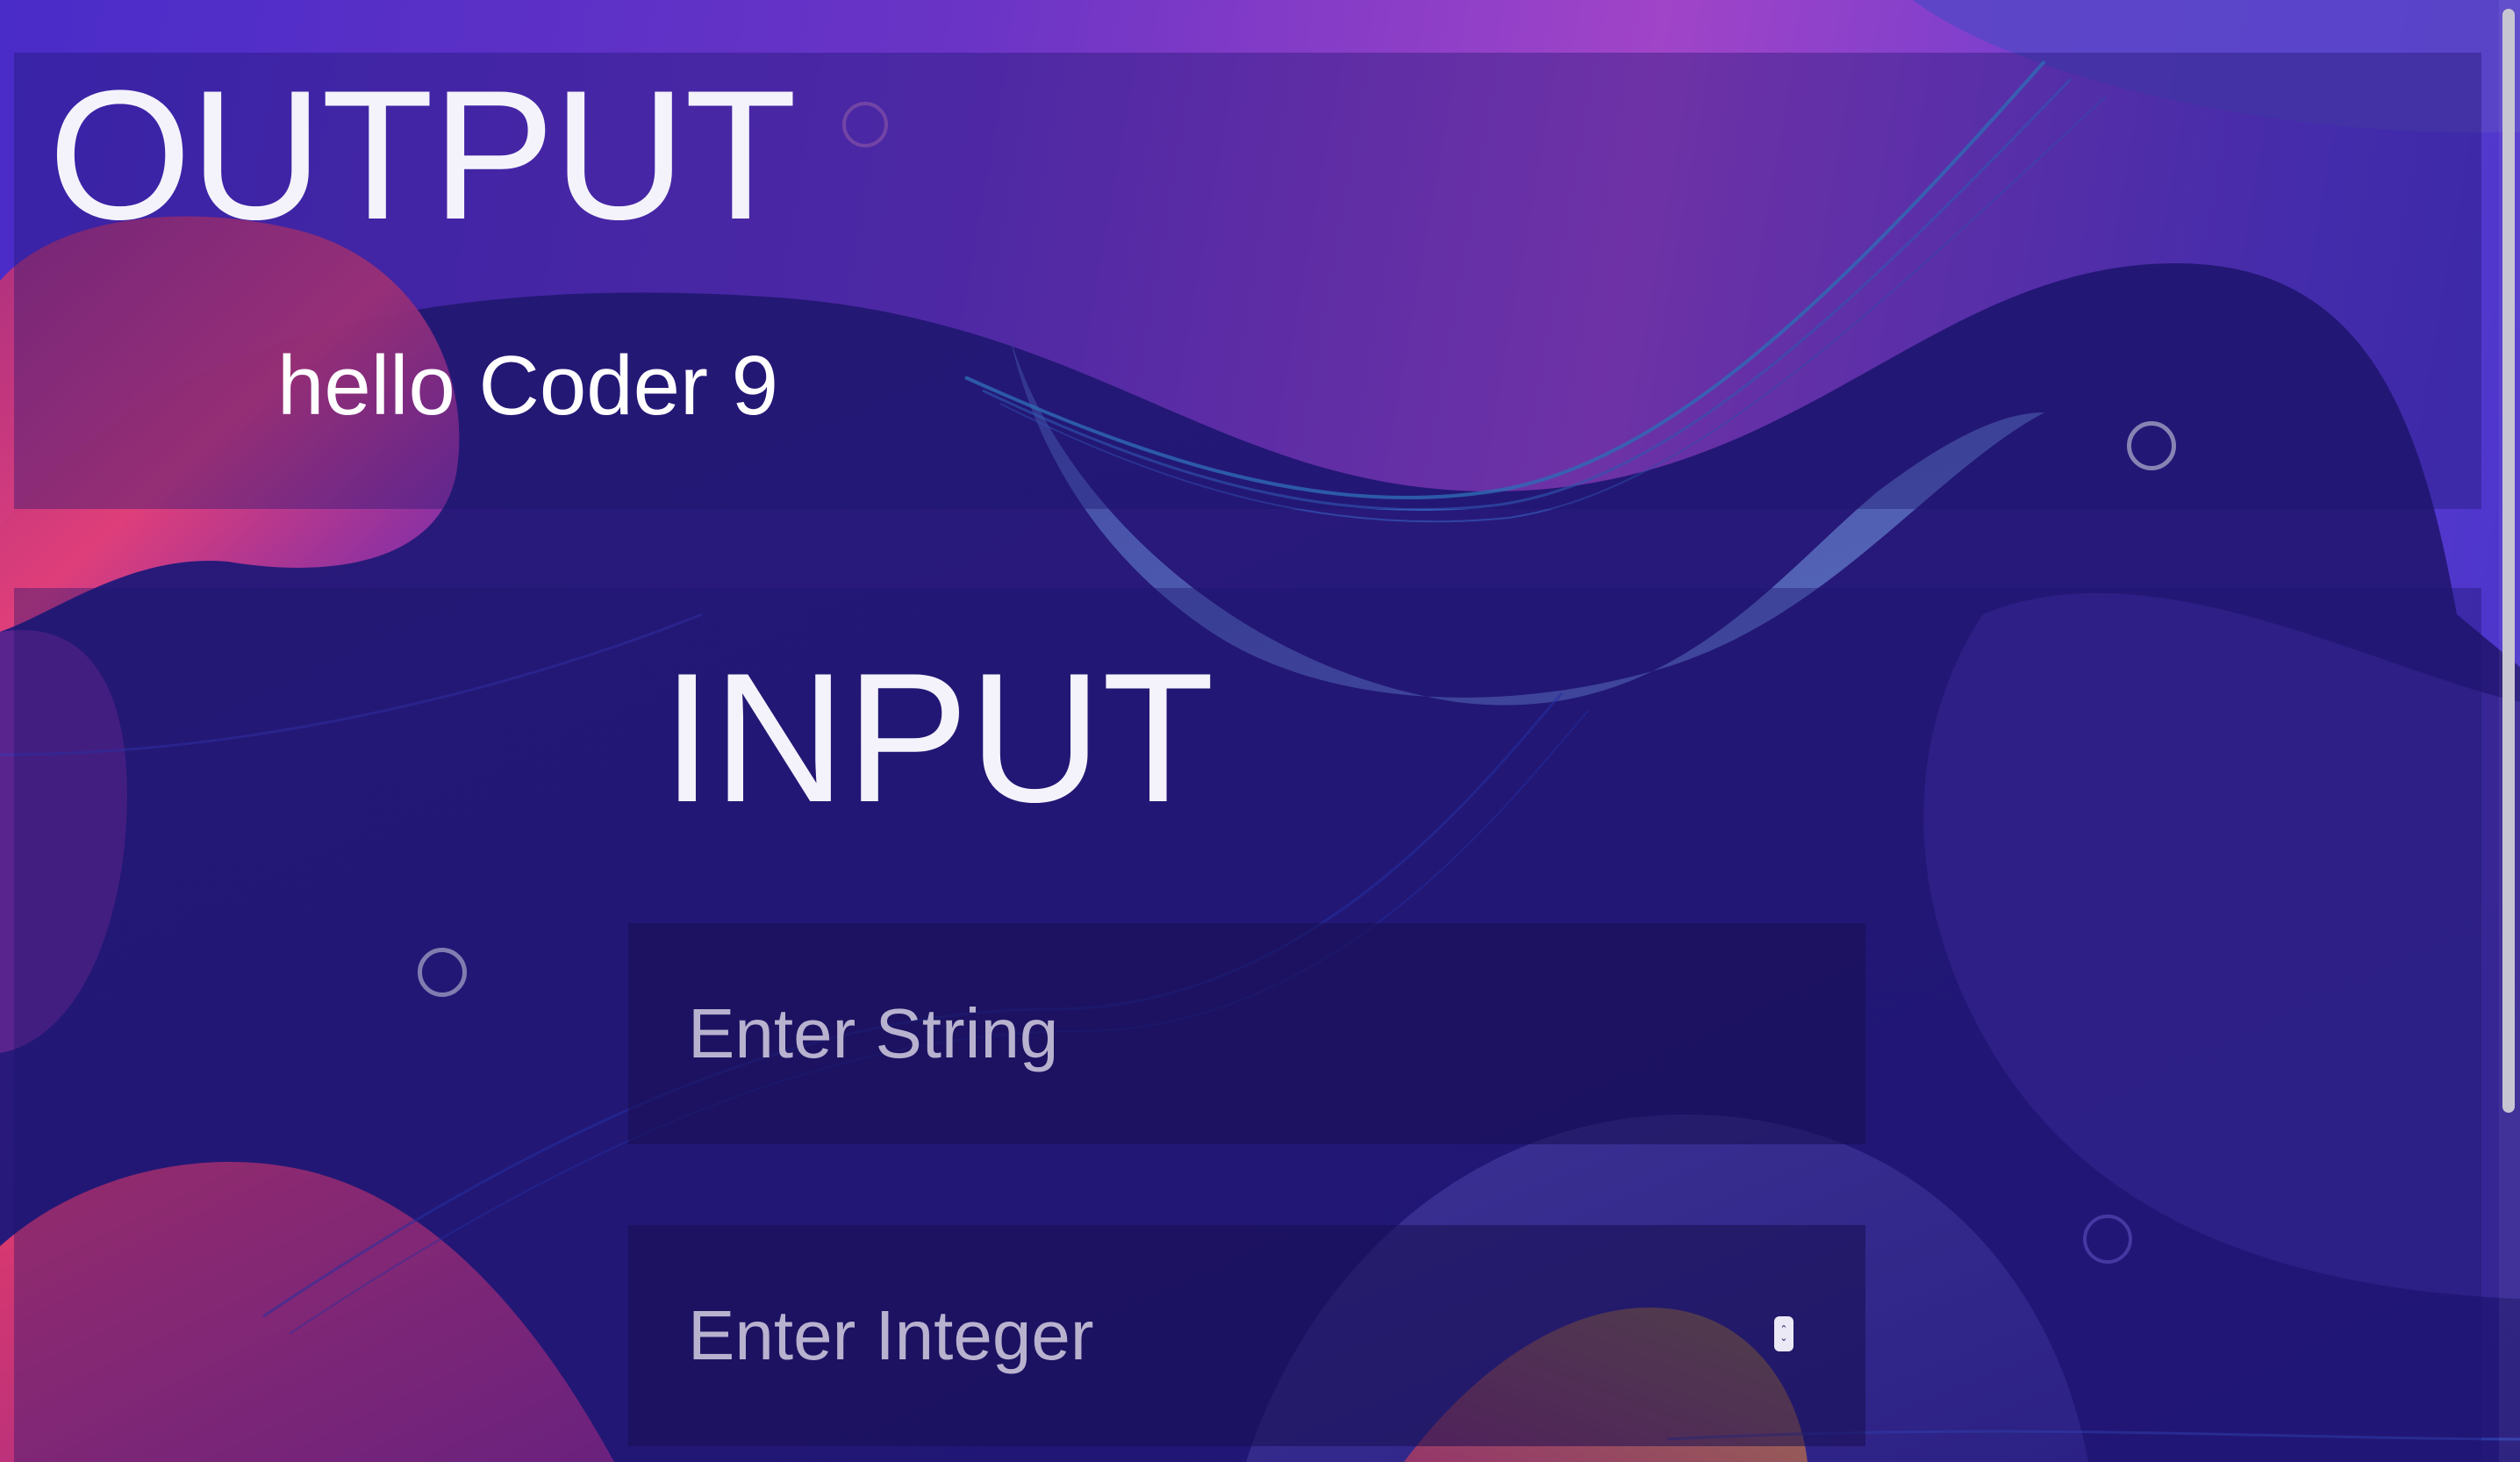 The height and width of the screenshot is (1462, 2520). Describe the element at coordinates (1246, 1335) in the screenshot. I see `integer-input` at that location.